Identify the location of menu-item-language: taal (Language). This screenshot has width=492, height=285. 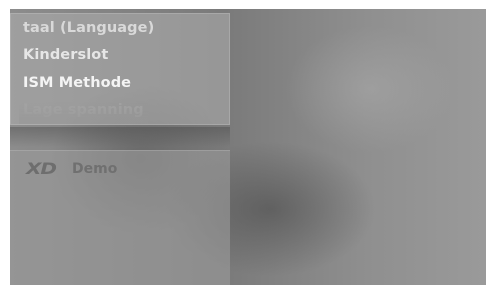
(88, 28).